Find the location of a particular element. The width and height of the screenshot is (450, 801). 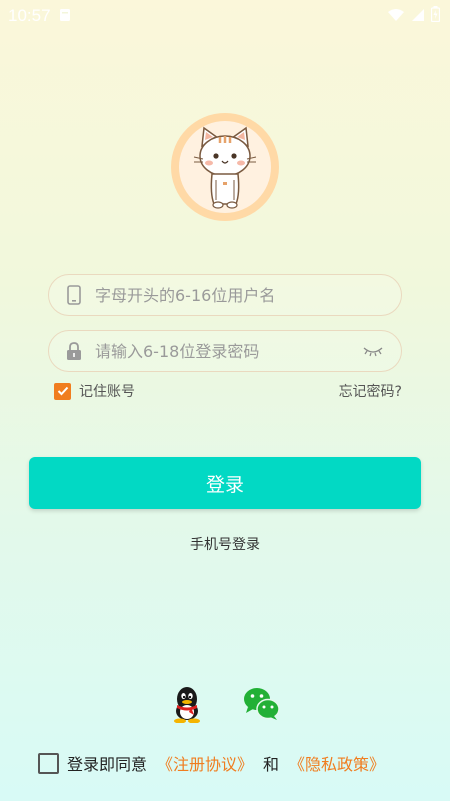

remember-checkbox is located at coordinates (62, 391).